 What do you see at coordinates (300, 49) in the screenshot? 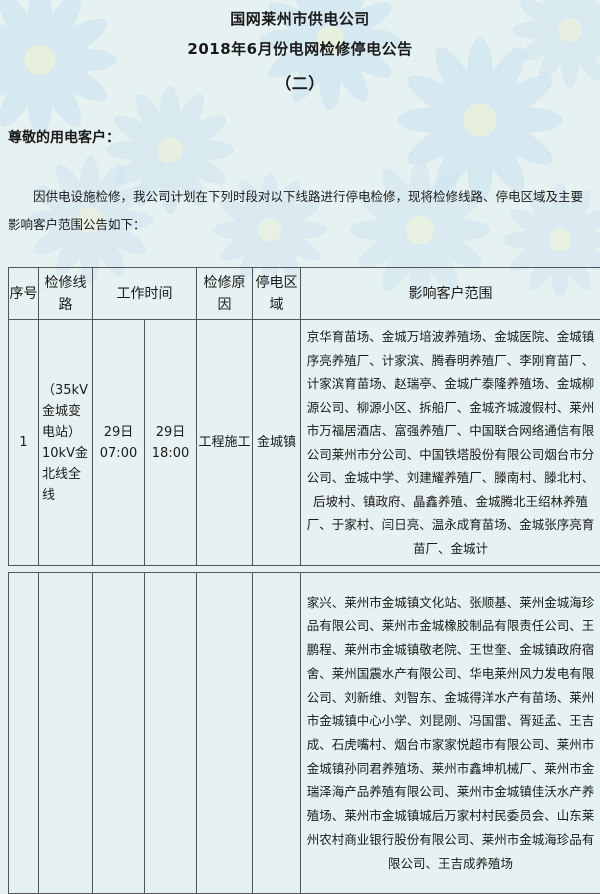
I see `notice-title: 2018年6月份电网检修停电公告` at bounding box center [300, 49].